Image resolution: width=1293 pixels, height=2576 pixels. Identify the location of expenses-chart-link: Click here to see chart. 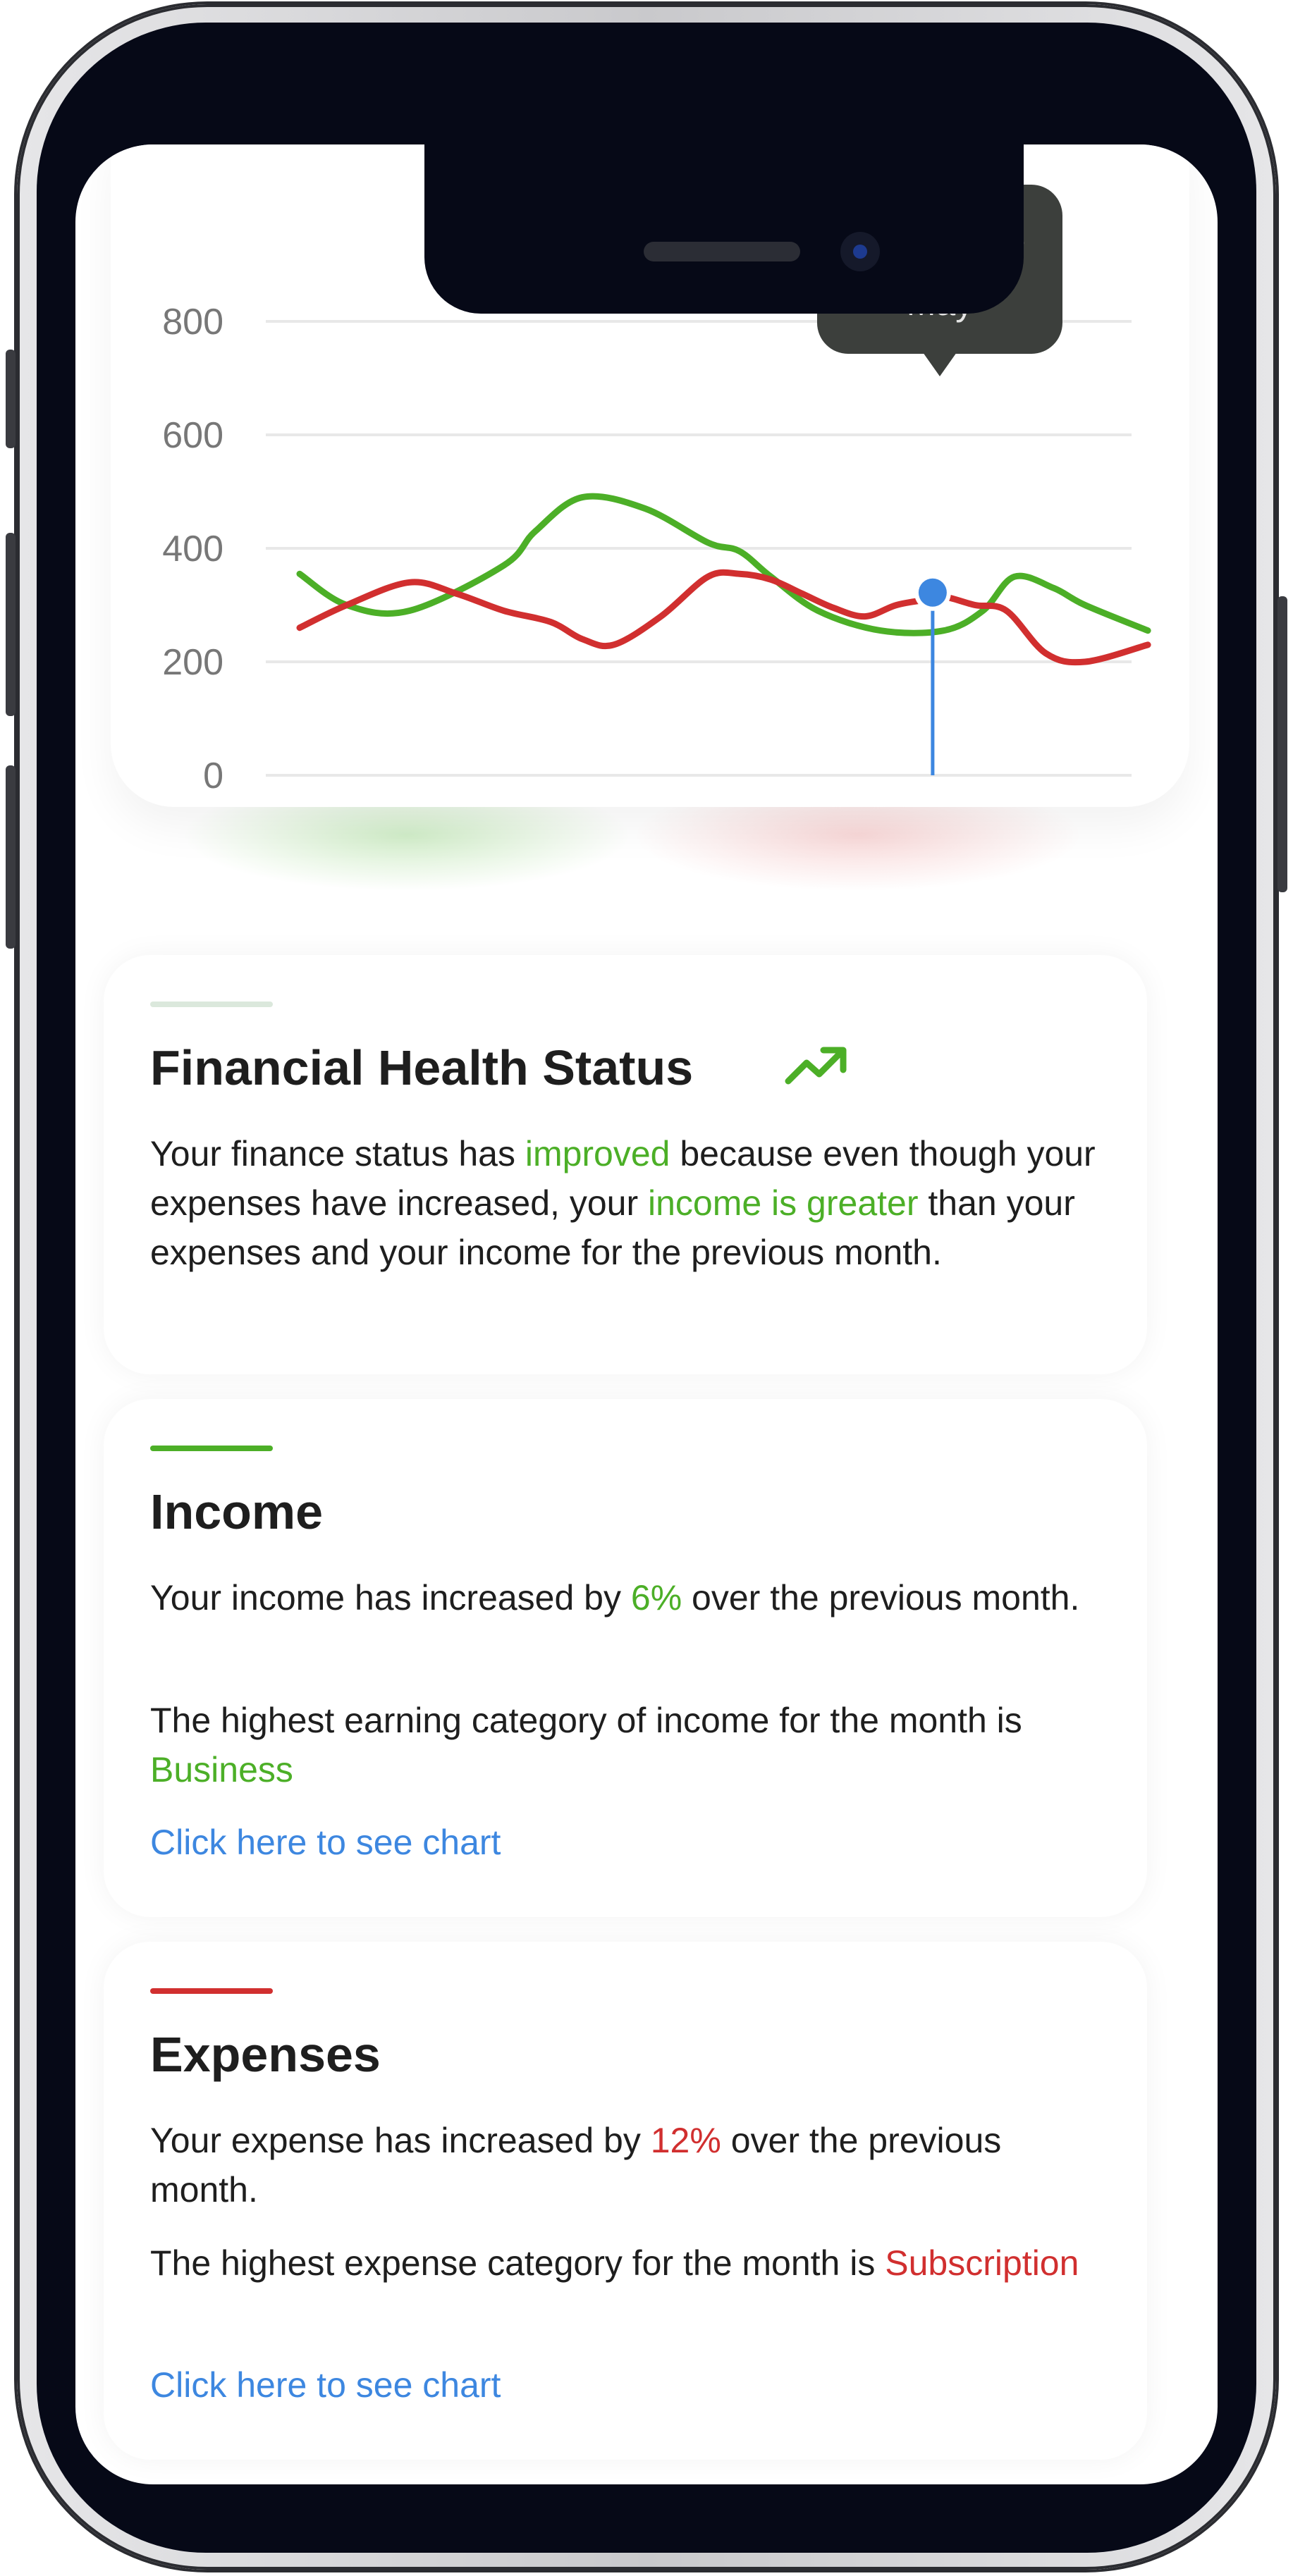
(326, 2385).